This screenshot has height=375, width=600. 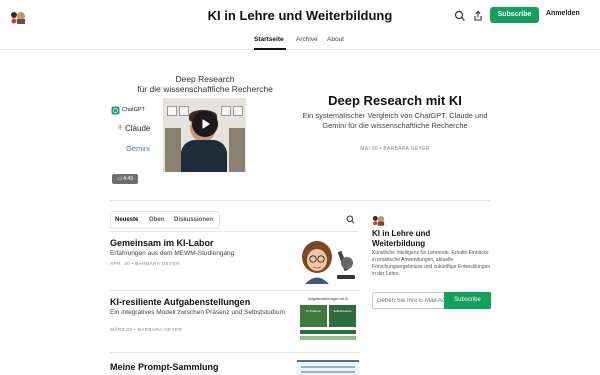 What do you see at coordinates (156, 220) in the screenshot?
I see `tab-oben: Oben` at bounding box center [156, 220].